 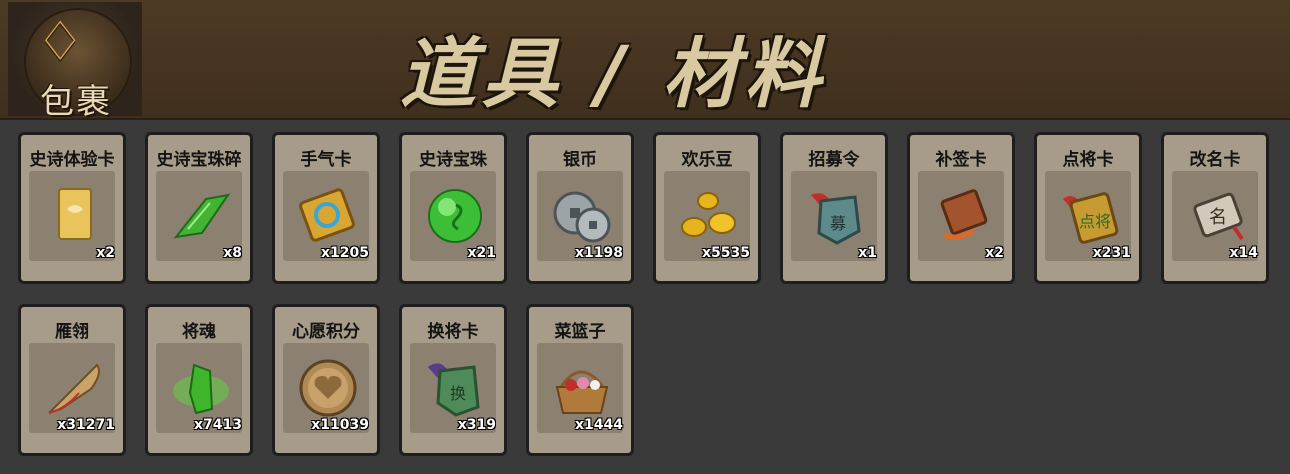 I want to click on svg-text: 名, so click(x=1218, y=217).